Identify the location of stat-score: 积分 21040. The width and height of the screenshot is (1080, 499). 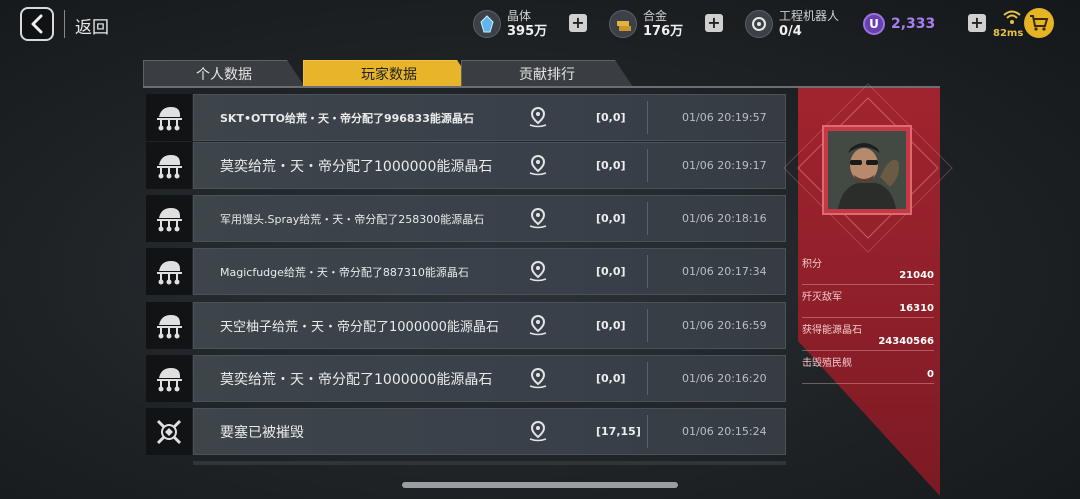
(868, 270).